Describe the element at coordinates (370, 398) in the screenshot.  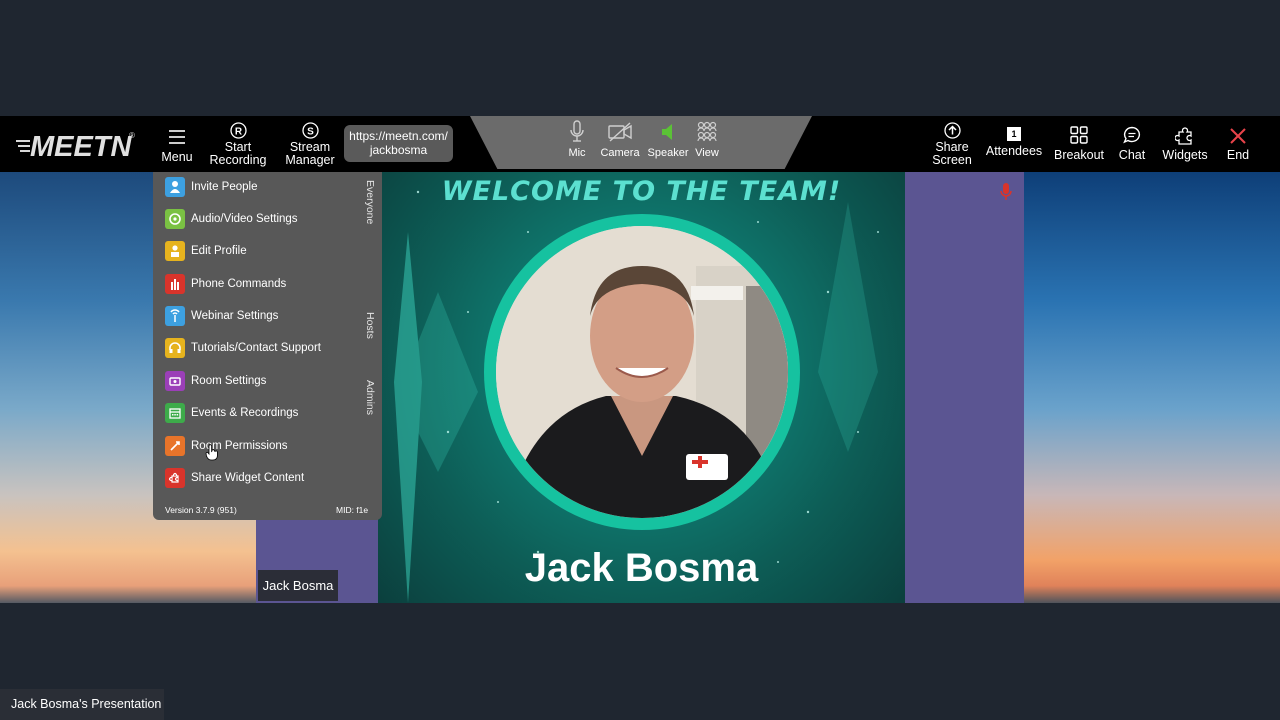
I see `section-label-admins: Admins` at that location.